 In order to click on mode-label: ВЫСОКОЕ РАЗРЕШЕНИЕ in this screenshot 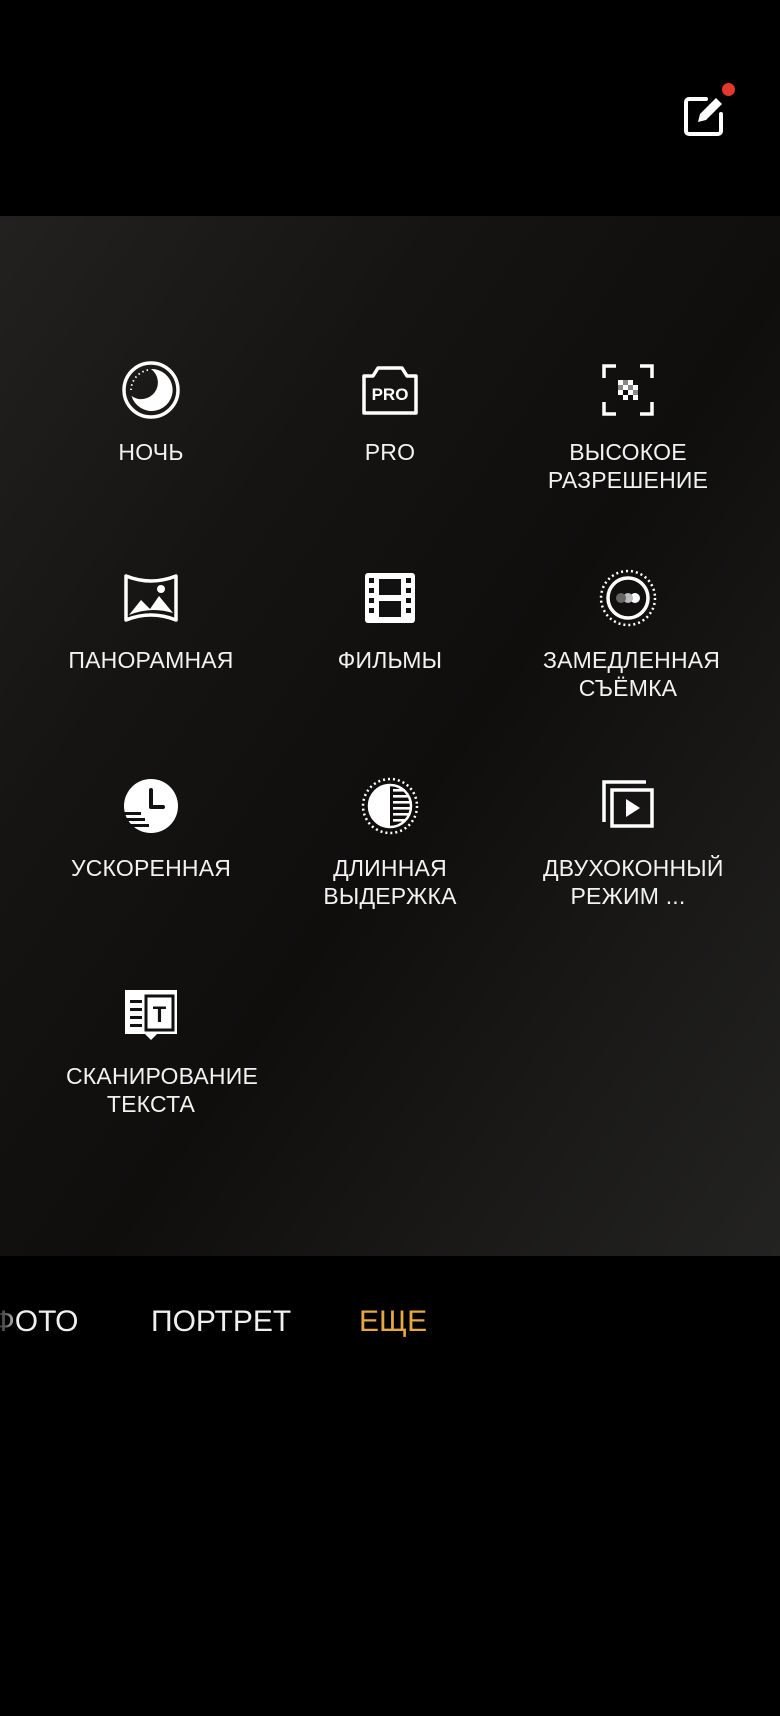, I will do `click(628, 466)`.